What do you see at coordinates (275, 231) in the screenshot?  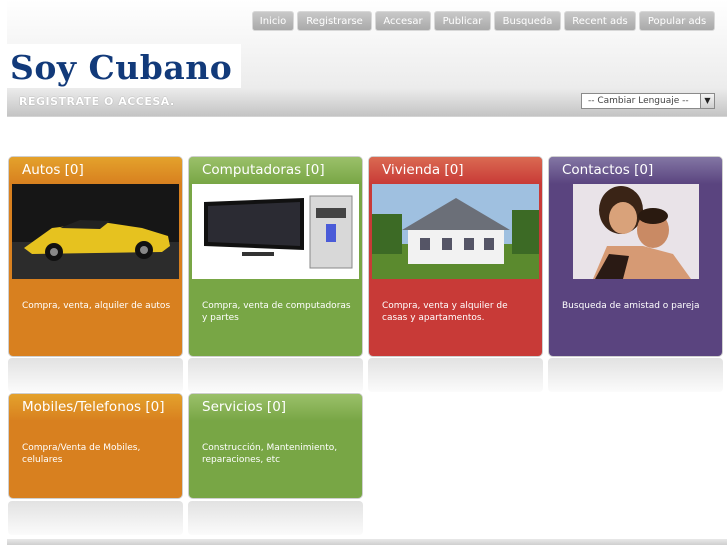 I see `computer-image` at bounding box center [275, 231].